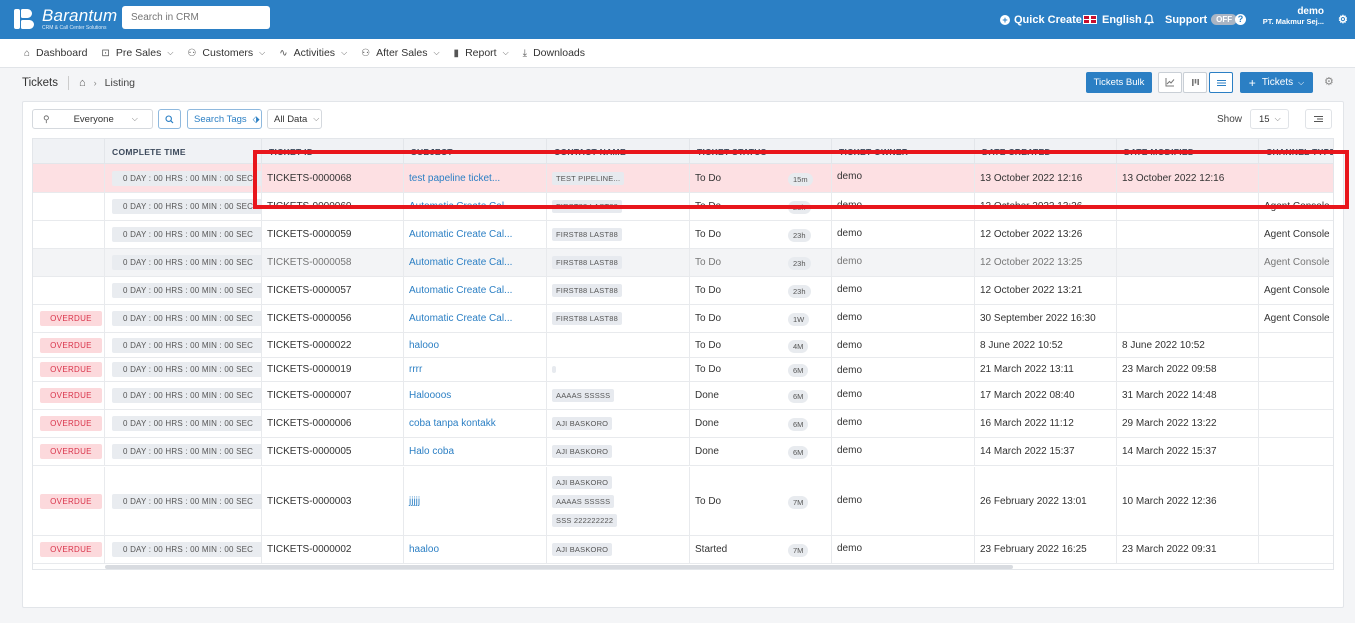  I want to click on bell-icon, so click(1149, 19).